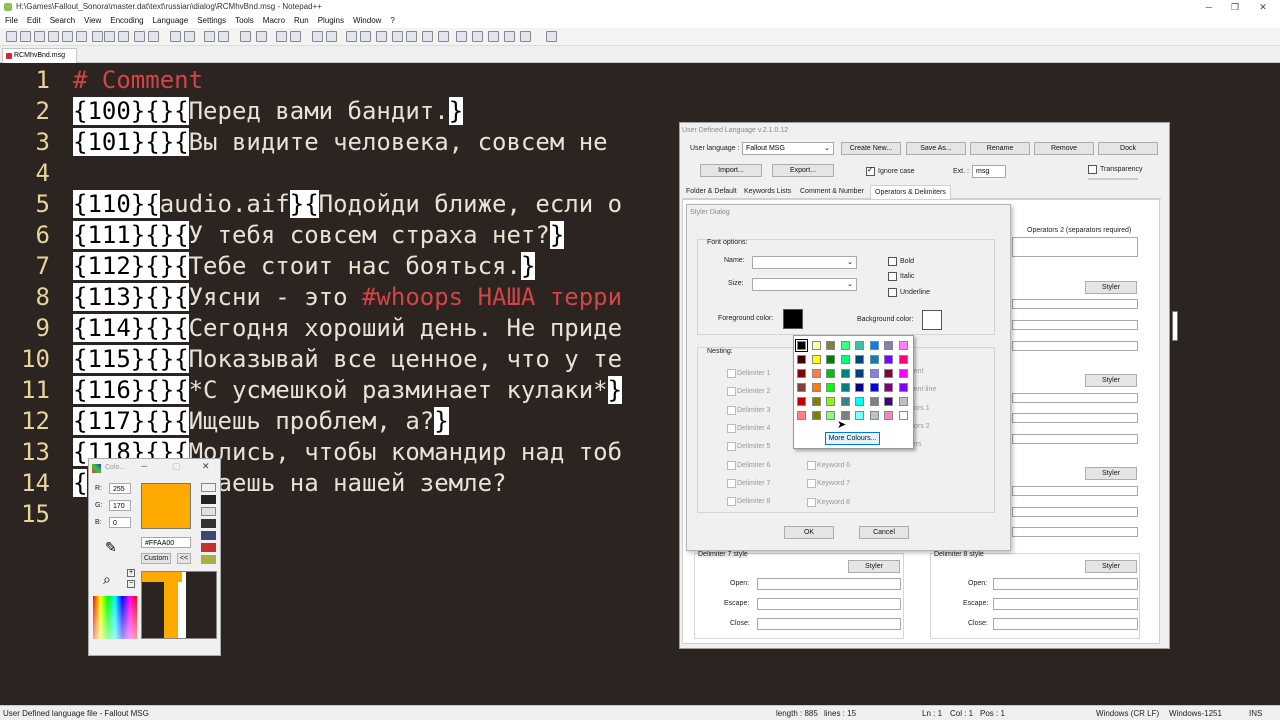 The height and width of the screenshot is (720, 1280). Describe the element at coordinates (211, 19) in the screenshot. I see `menu-item-settings: Settings` at that location.